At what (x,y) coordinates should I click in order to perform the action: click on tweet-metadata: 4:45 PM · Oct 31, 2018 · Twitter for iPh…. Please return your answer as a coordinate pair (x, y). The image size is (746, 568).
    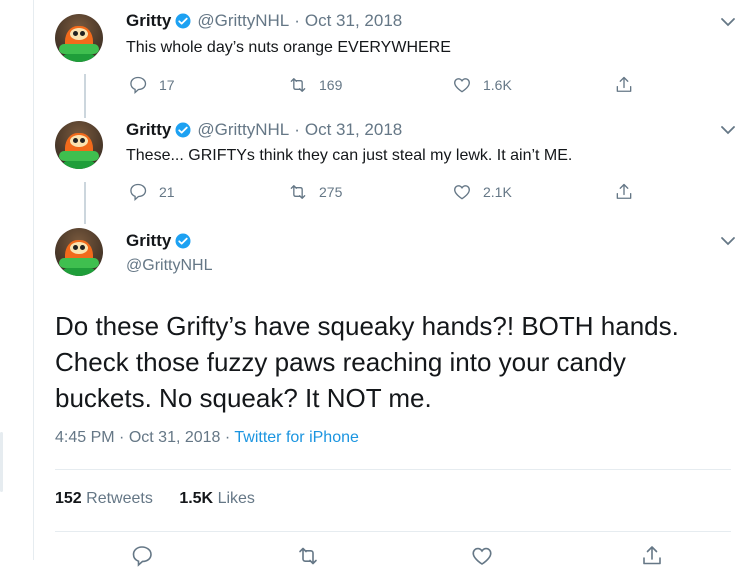
    Looking at the image, I should click on (207, 438).